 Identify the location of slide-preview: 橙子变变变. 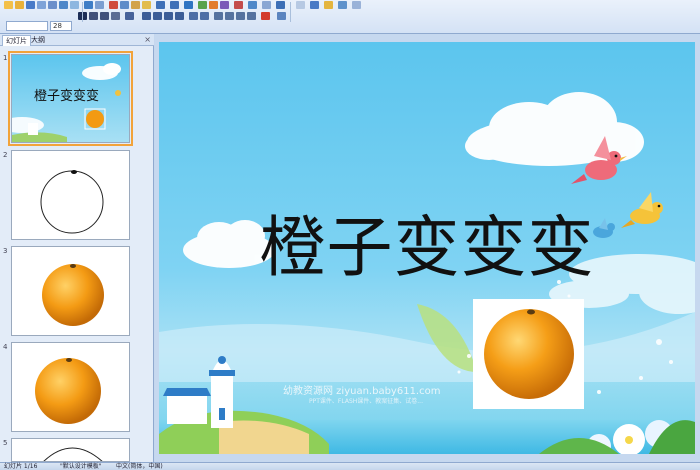
(70, 98).